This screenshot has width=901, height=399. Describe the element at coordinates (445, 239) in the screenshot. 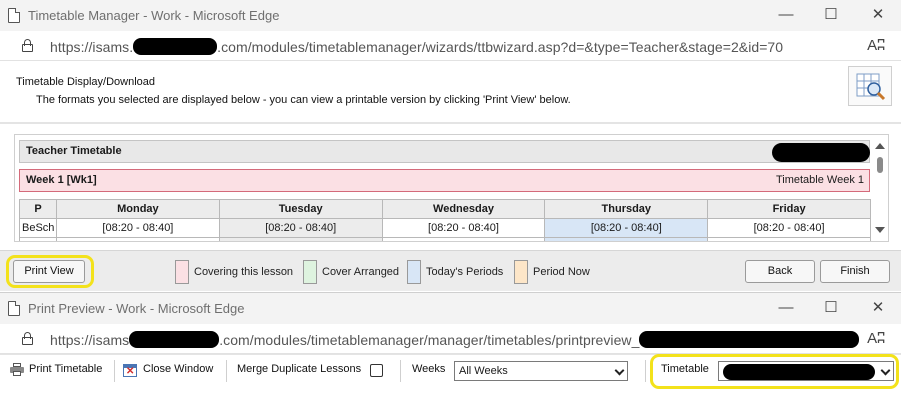

I see `table-row` at that location.